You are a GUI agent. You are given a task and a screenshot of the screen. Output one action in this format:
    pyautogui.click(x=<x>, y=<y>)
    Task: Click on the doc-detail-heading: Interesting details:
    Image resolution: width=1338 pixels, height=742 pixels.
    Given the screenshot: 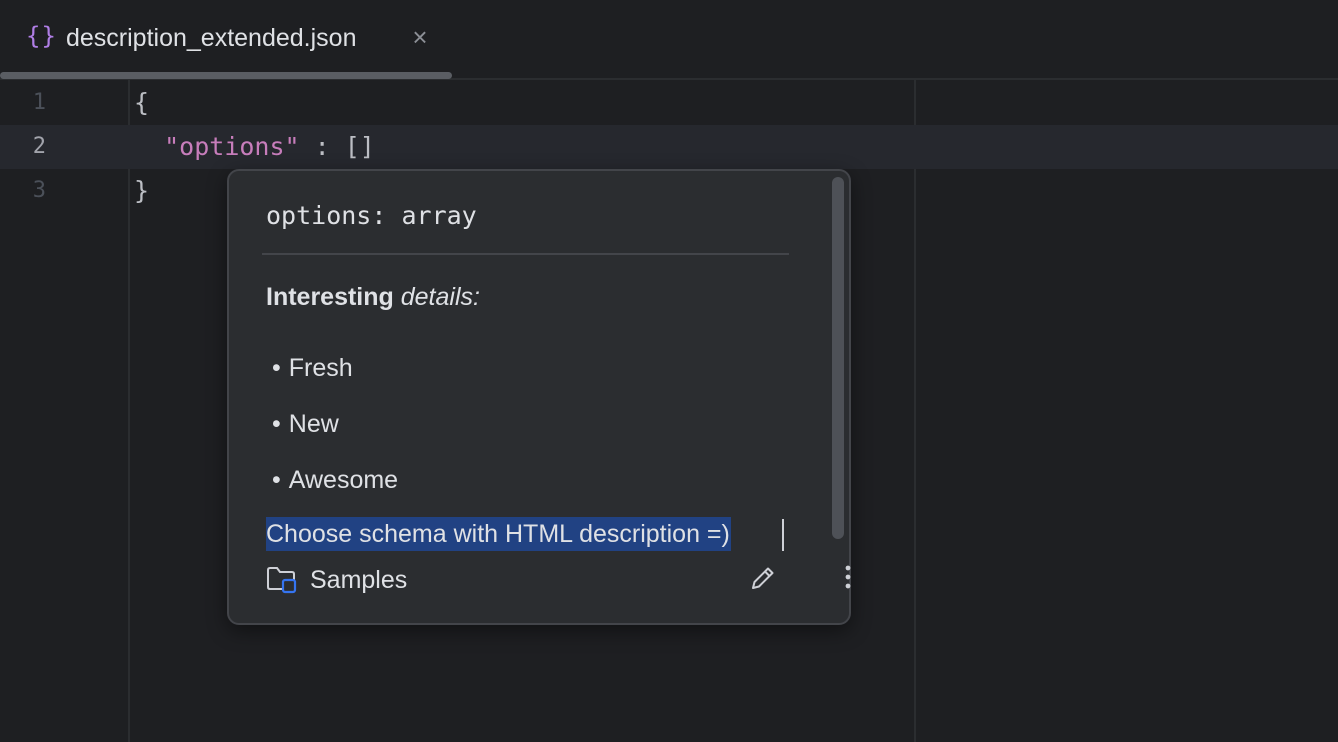 What is the action you would take?
    pyautogui.click(x=373, y=297)
    